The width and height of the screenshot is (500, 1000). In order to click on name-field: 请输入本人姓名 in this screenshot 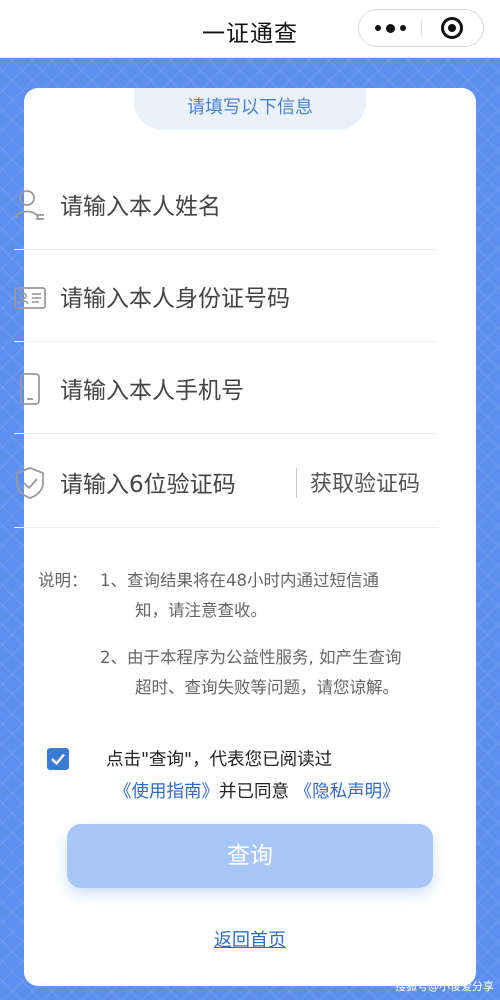, I will do `click(226, 205)`.